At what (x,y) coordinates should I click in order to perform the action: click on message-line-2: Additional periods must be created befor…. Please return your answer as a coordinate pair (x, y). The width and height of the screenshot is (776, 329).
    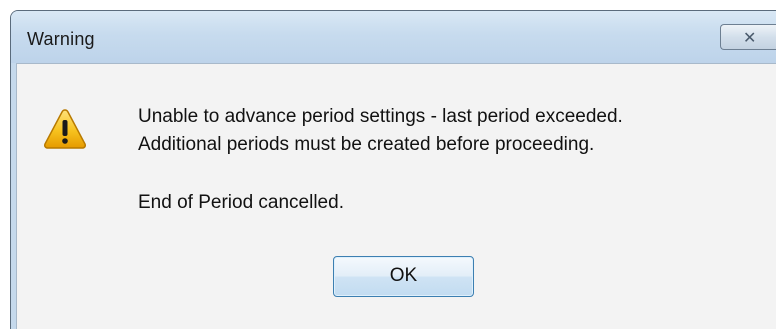
    Looking at the image, I should click on (366, 144).